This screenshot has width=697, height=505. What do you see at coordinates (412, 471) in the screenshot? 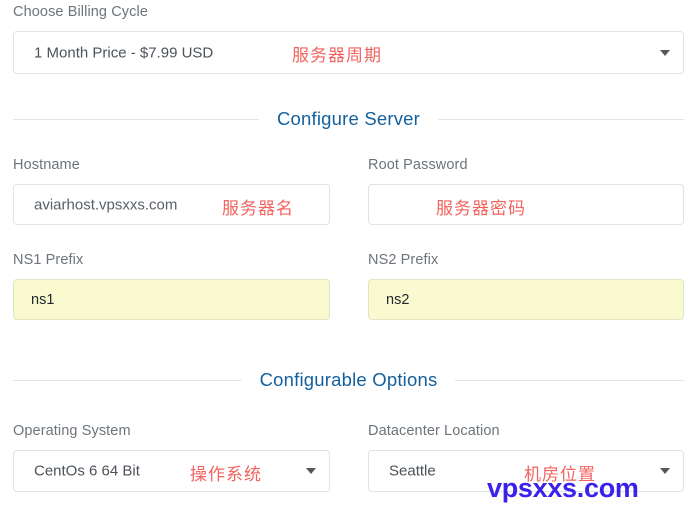
I see `datacenter-location-selected-value: Seattle` at bounding box center [412, 471].